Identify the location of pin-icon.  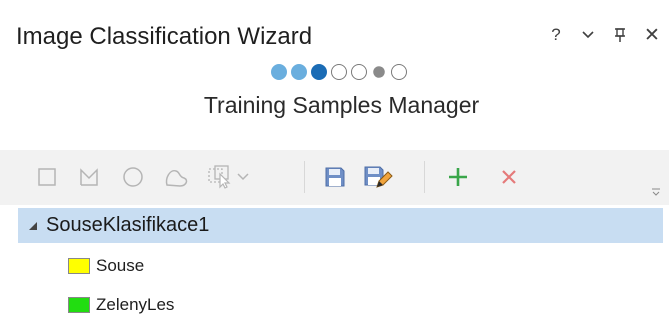
(620, 35).